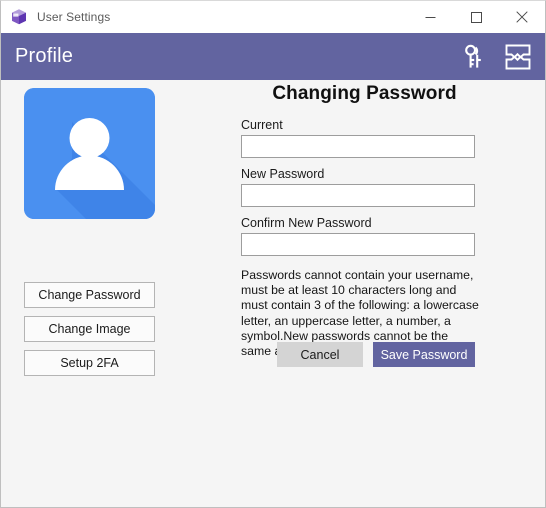 The image size is (546, 508). What do you see at coordinates (364, 93) in the screenshot?
I see `form-title: Changing Password` at bounding box center [364, 93].